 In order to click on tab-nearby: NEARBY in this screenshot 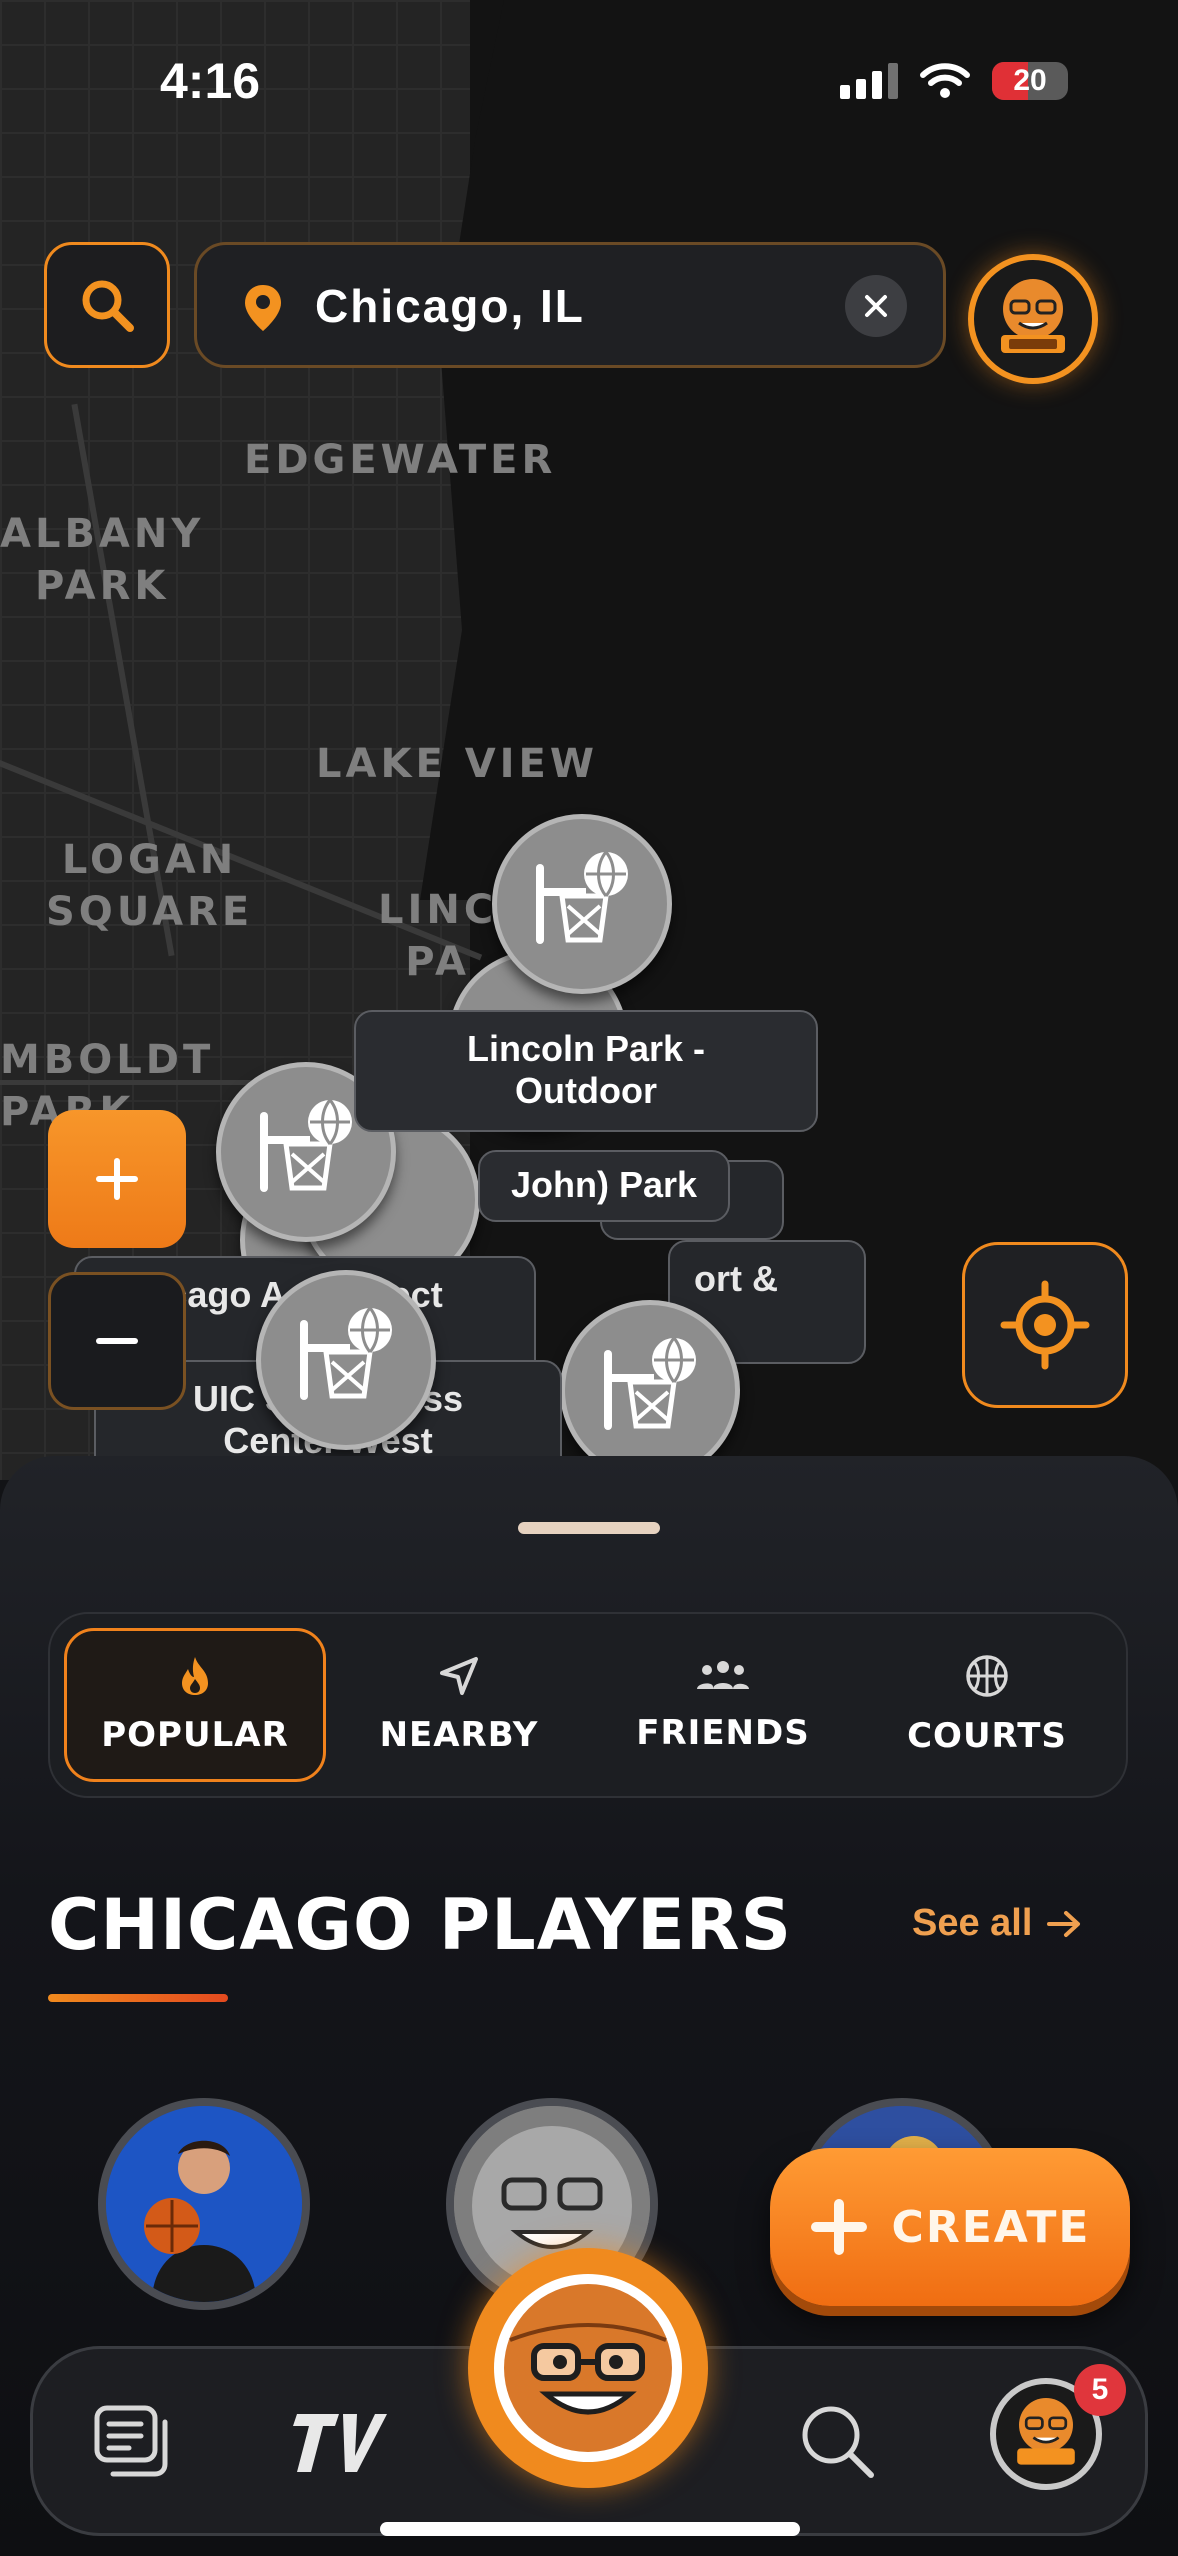, I will do `click(459, 1705)`.